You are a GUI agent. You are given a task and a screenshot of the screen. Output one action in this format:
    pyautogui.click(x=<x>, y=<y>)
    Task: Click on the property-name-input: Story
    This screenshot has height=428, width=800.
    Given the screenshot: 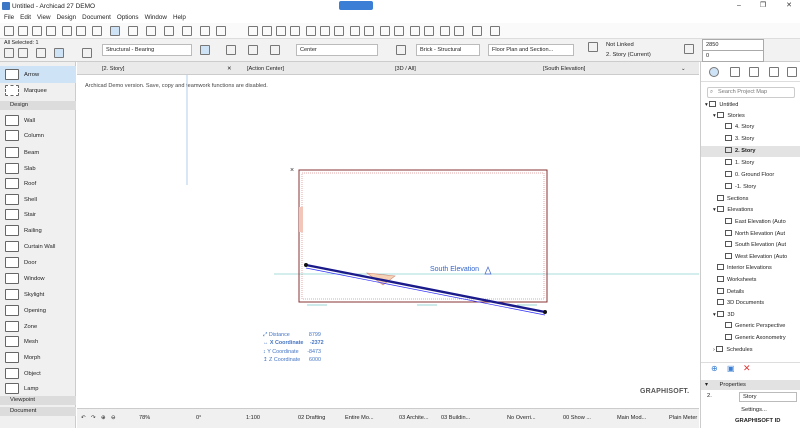 What is the action you would take?
    pyautogui.click(x=768, y=397)
    